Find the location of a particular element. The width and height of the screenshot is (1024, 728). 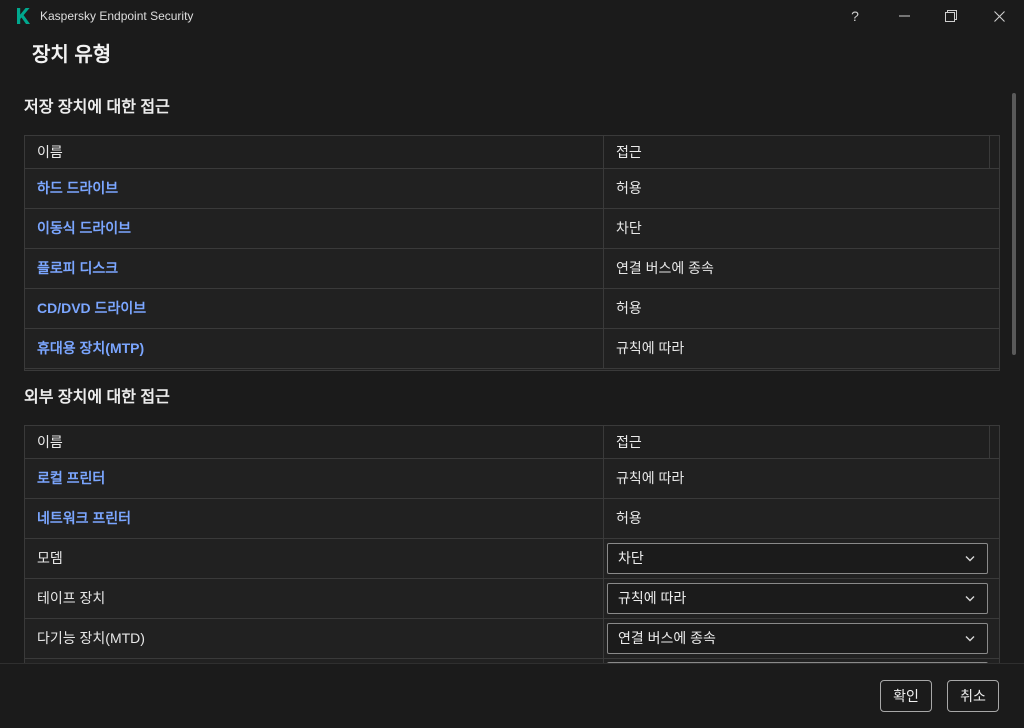

table-row-removable-drive: 이동식 드라이브 차단 is located at coordinates (512, 229).